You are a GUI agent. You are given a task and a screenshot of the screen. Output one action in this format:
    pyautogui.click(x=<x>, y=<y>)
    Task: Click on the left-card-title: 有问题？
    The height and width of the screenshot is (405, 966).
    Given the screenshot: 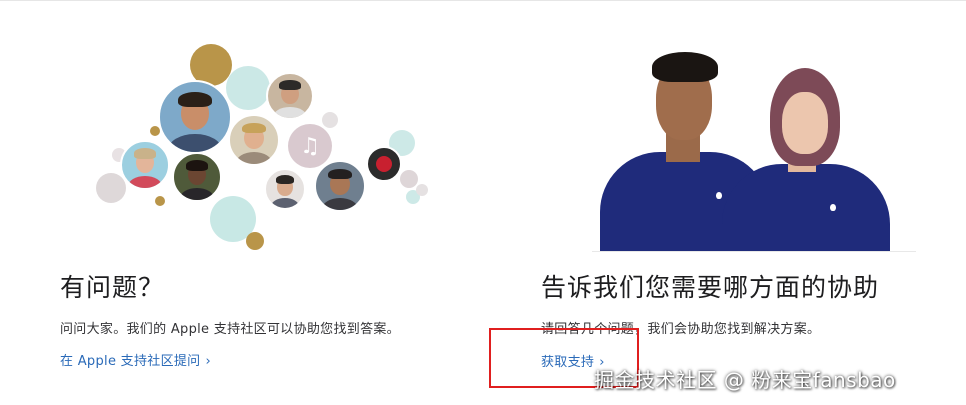 What is the action you would take?
    pyautogui.click(x=112, y=287)
    